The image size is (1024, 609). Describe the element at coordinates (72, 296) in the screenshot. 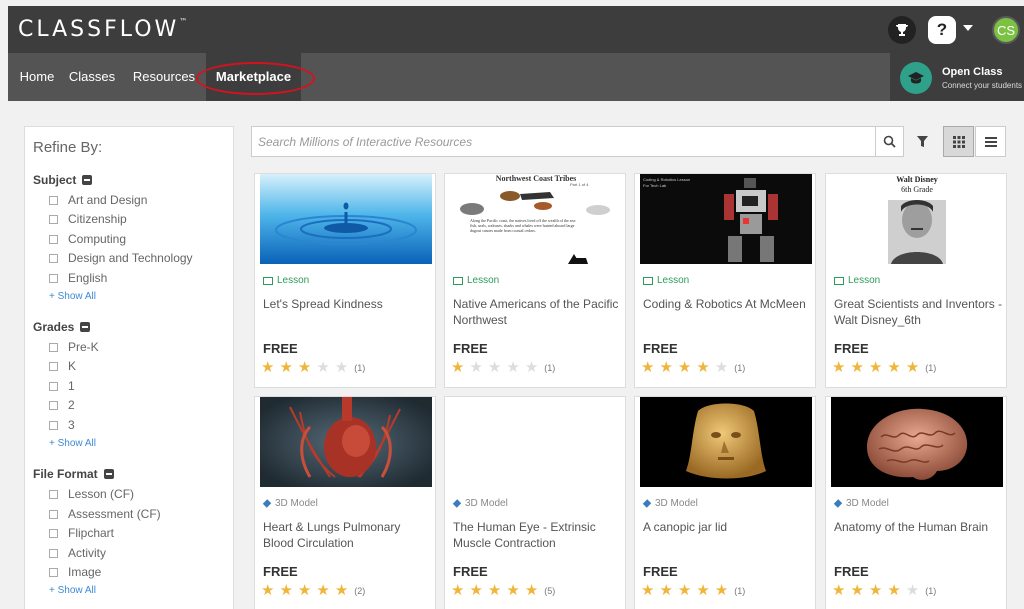

I see `show-all-subject-link: + Show All` at that location.